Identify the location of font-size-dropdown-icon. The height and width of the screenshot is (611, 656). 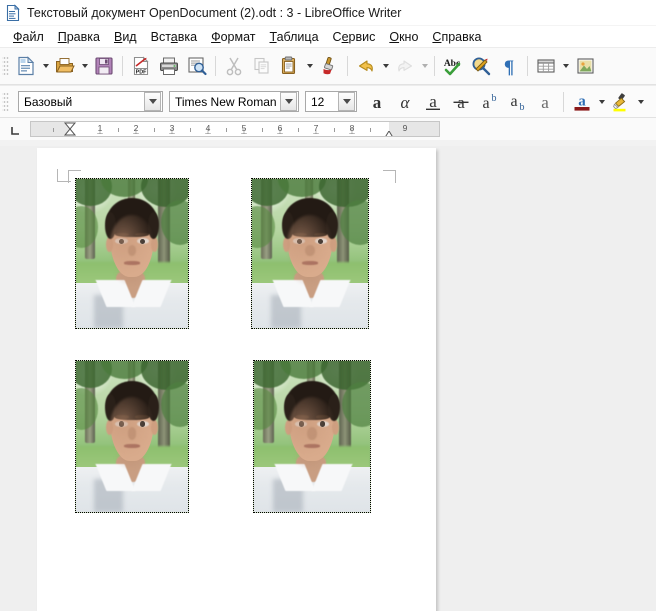
(346, 101).